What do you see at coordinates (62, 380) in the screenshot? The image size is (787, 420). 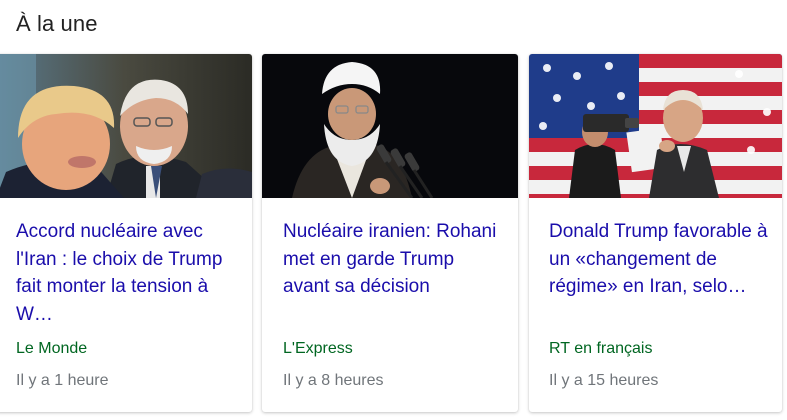 I see `news-timestamp: Il y a 1 heure` at bounding box center [62, 380].